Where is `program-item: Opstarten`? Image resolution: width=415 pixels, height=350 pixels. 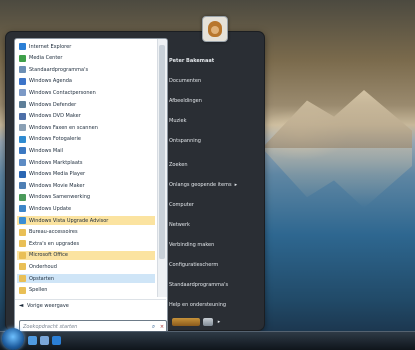
program-item: Opstarten is located at coordinates (86, 278).